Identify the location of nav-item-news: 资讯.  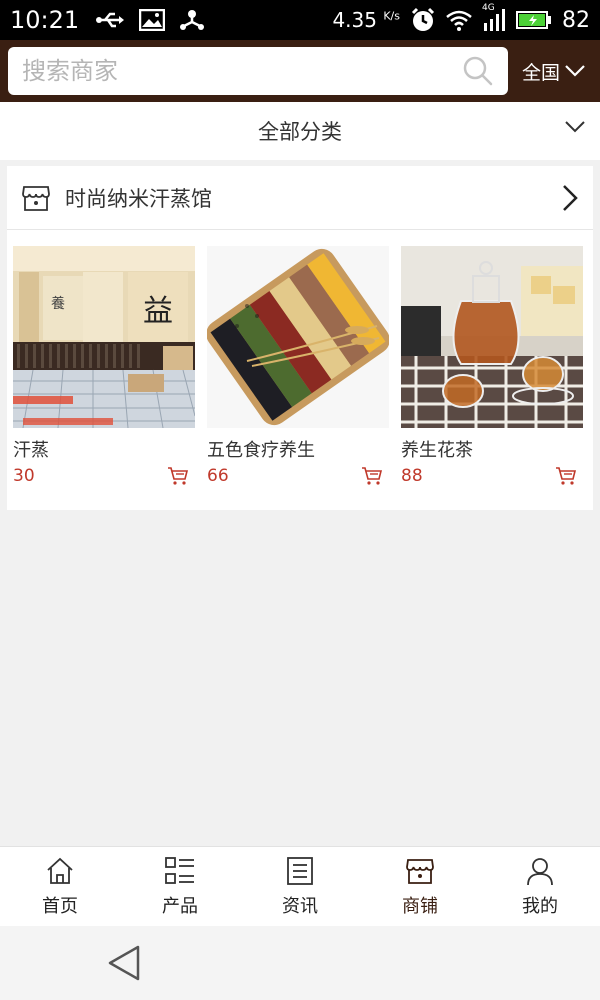
(300, 886).